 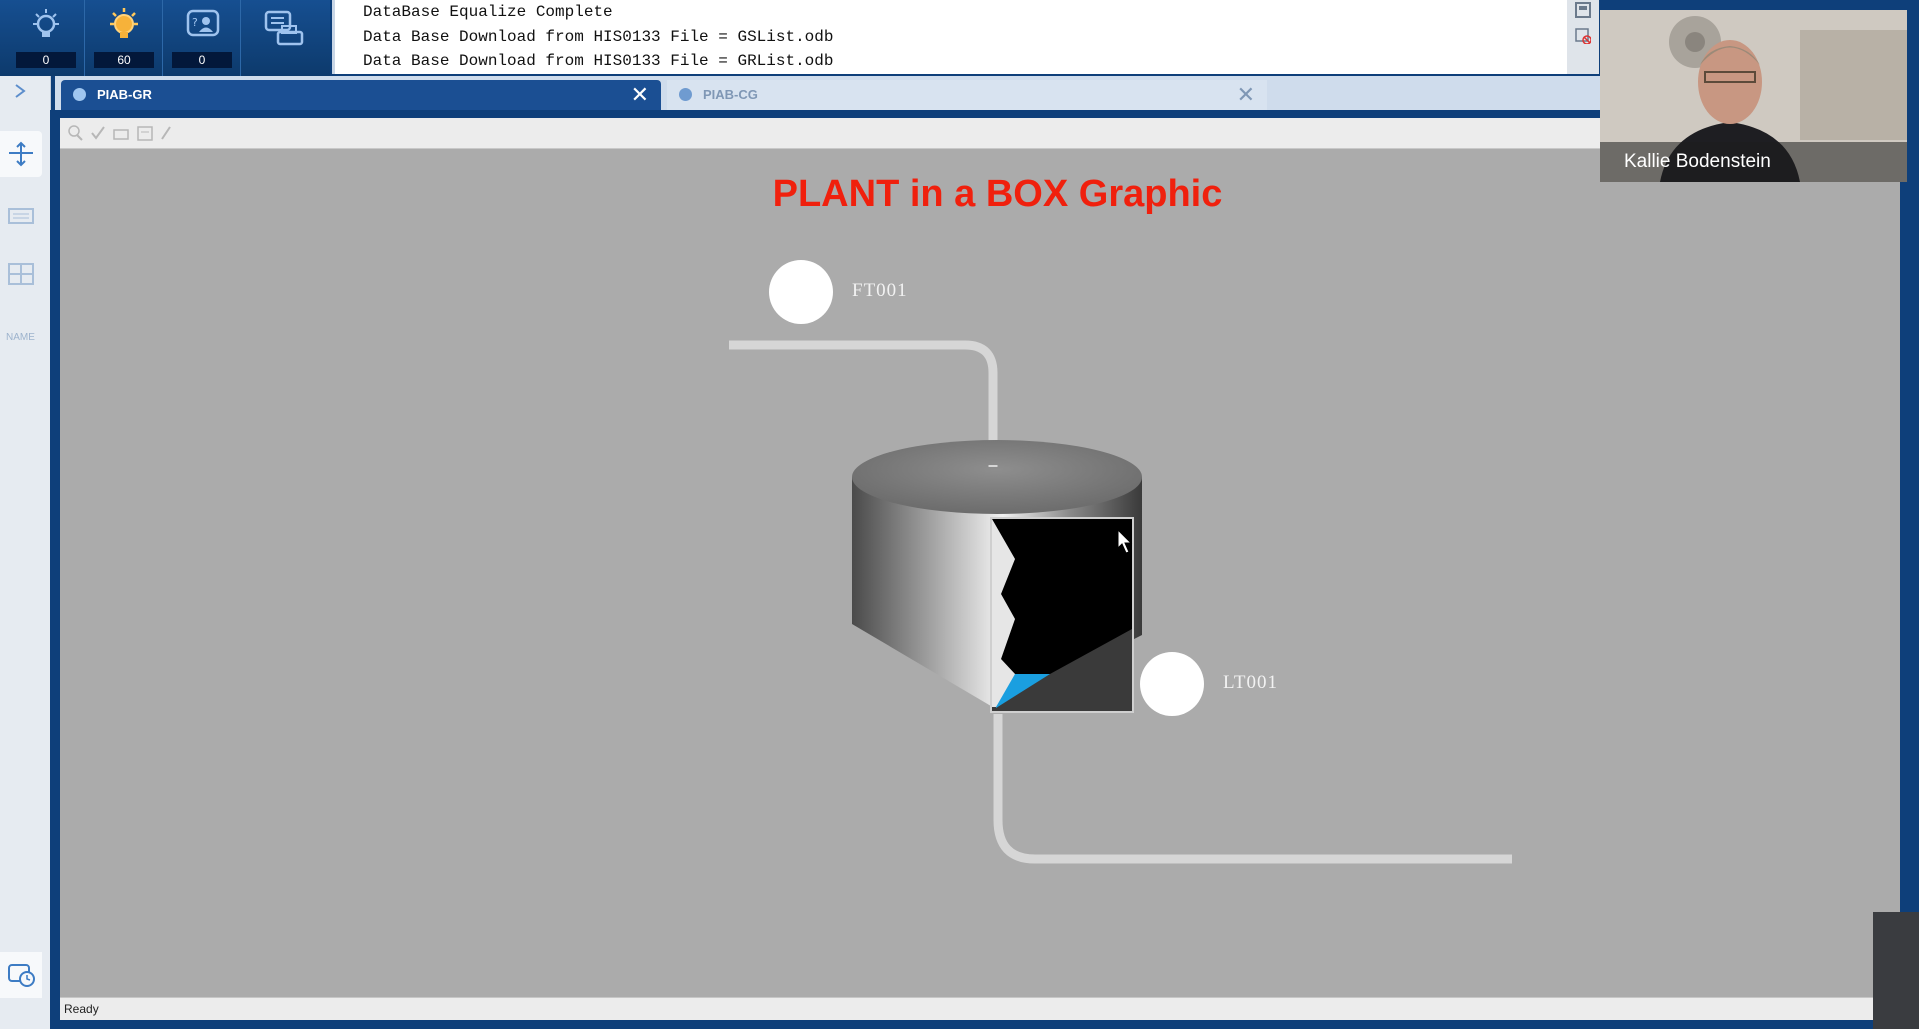 I want to click on tab-label: PIAB-CG, so click(x=730, y=94).